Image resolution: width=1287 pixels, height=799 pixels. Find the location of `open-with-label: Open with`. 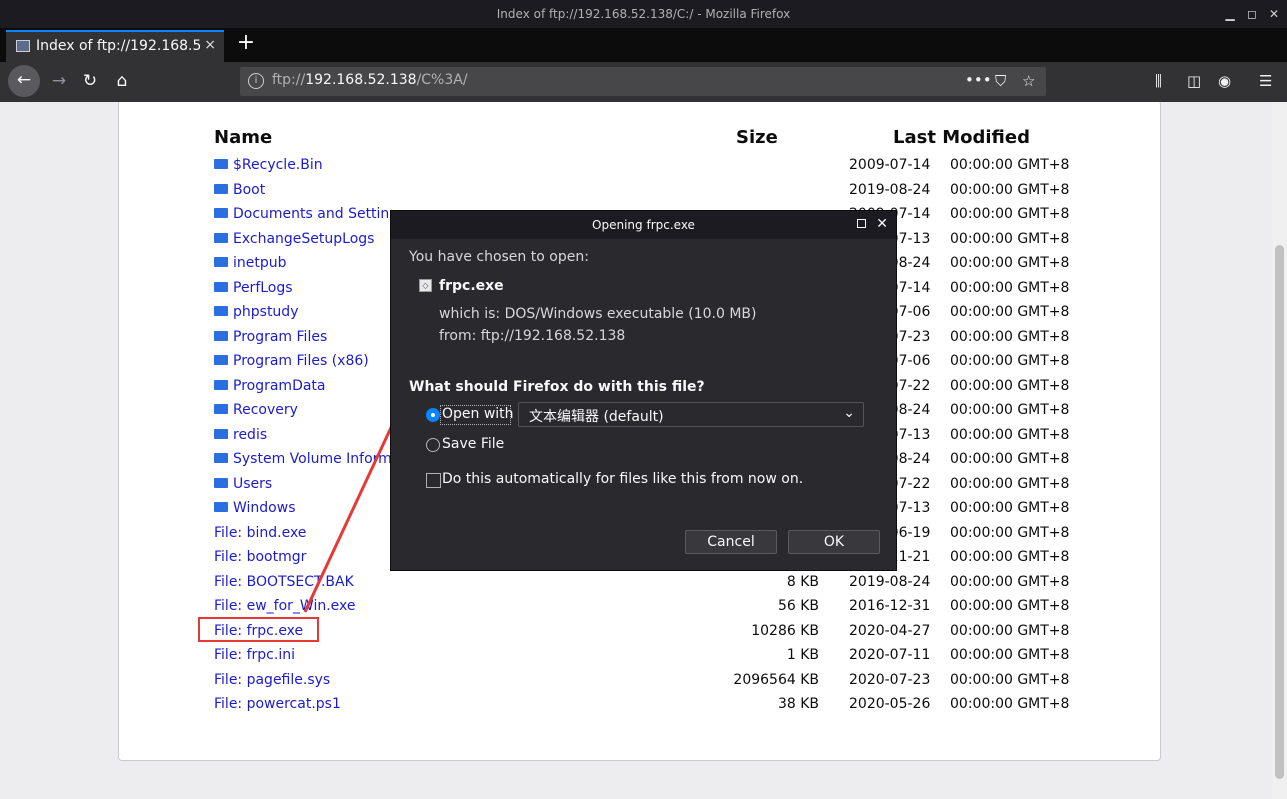

open-with-label: Open with is located at coordinates (478, 414).